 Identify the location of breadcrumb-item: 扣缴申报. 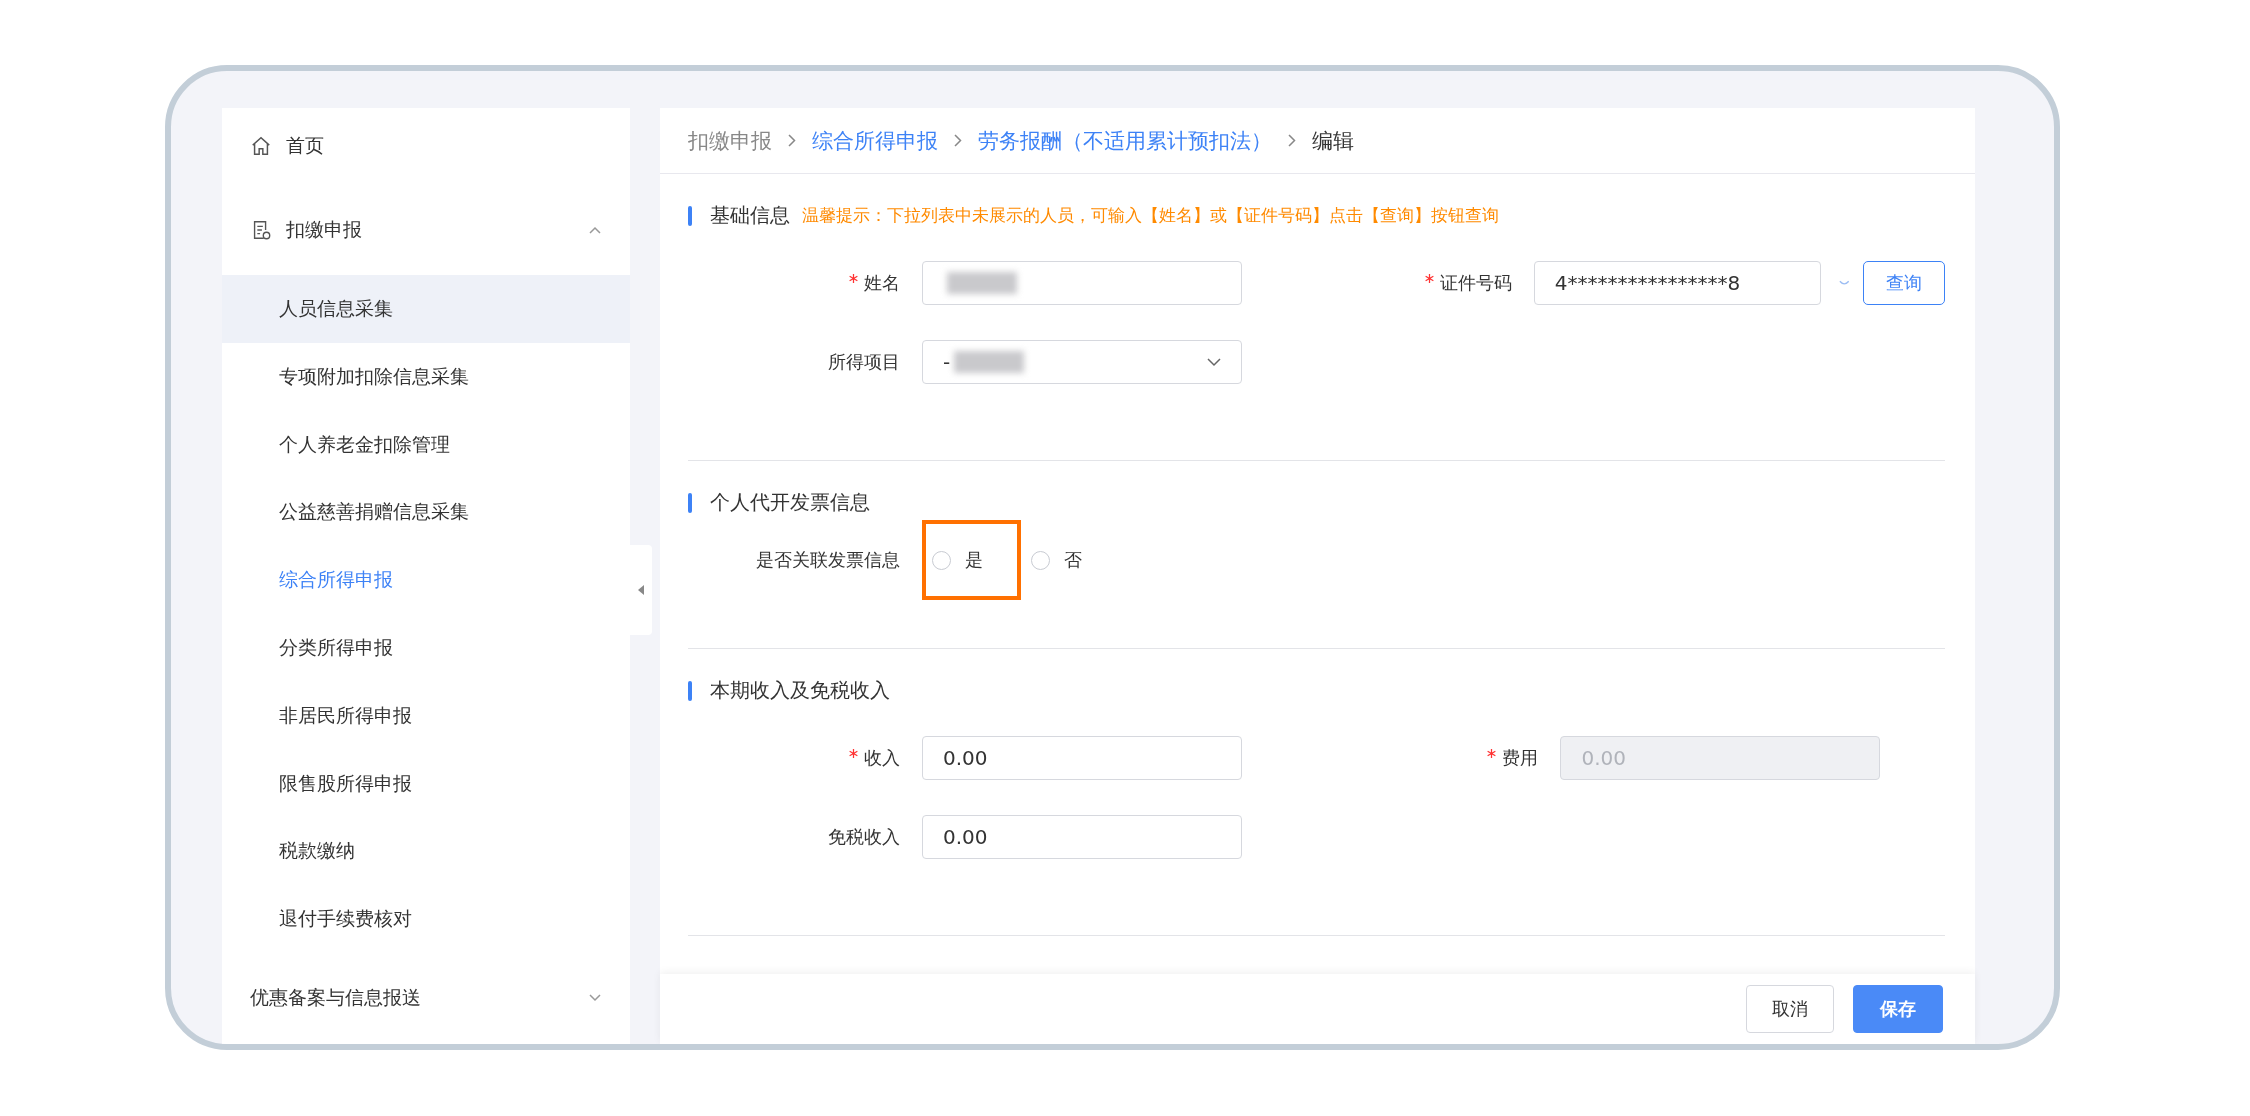
(730, 141).